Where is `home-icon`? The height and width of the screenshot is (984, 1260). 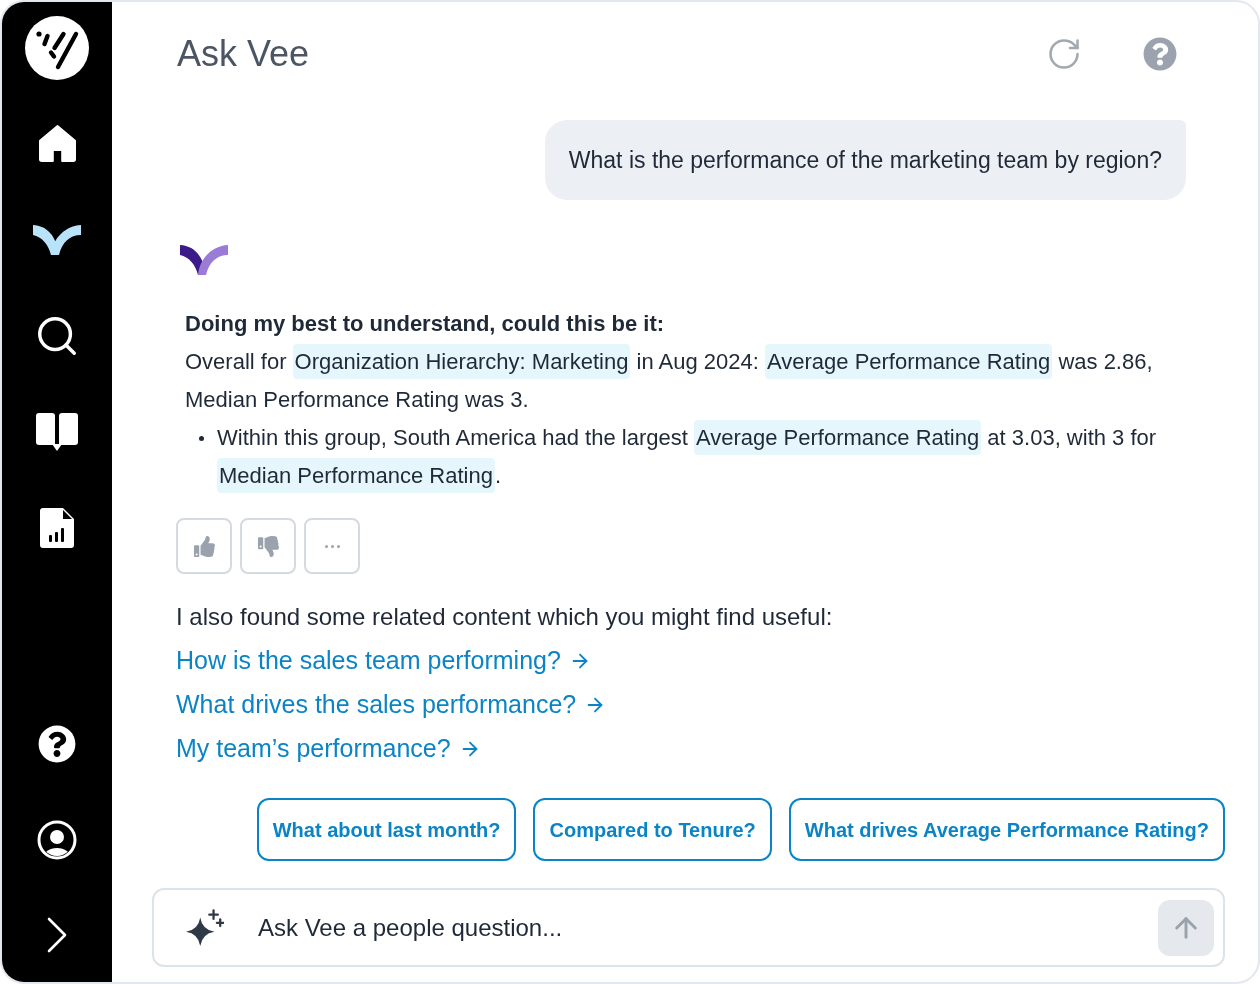
home-icon is located at coordinates (57, 144).